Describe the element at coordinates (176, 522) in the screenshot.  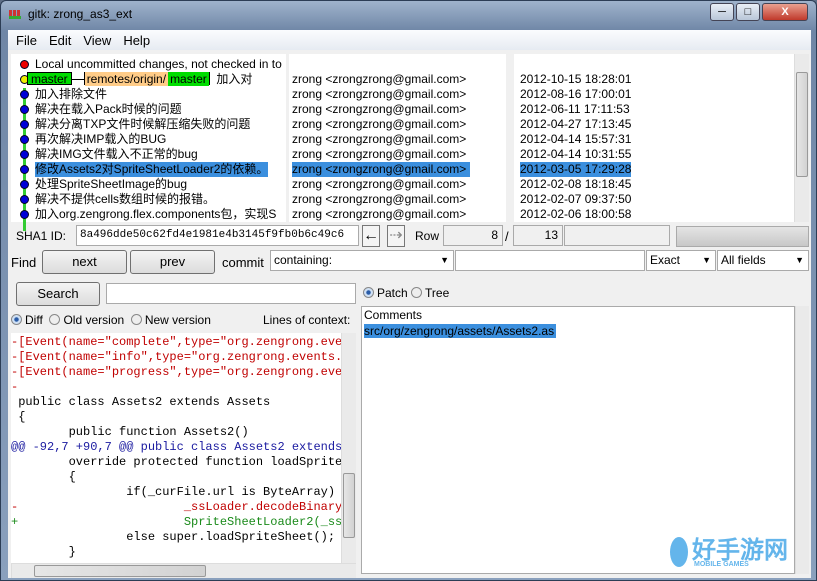
I see `diff-line-add: + SpriteSheetLoader2(_ss` at that location.